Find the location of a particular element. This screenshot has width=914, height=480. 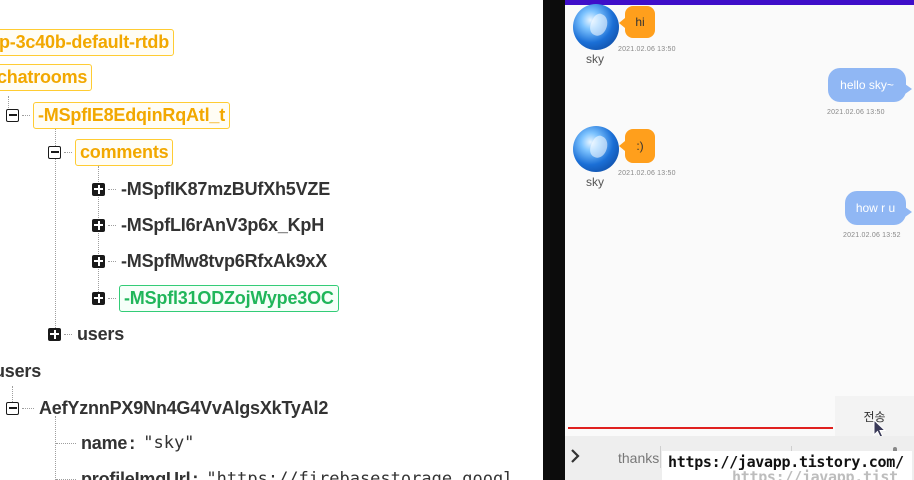

message-bubble-incoming: hi is located at coordinates (637, 22).